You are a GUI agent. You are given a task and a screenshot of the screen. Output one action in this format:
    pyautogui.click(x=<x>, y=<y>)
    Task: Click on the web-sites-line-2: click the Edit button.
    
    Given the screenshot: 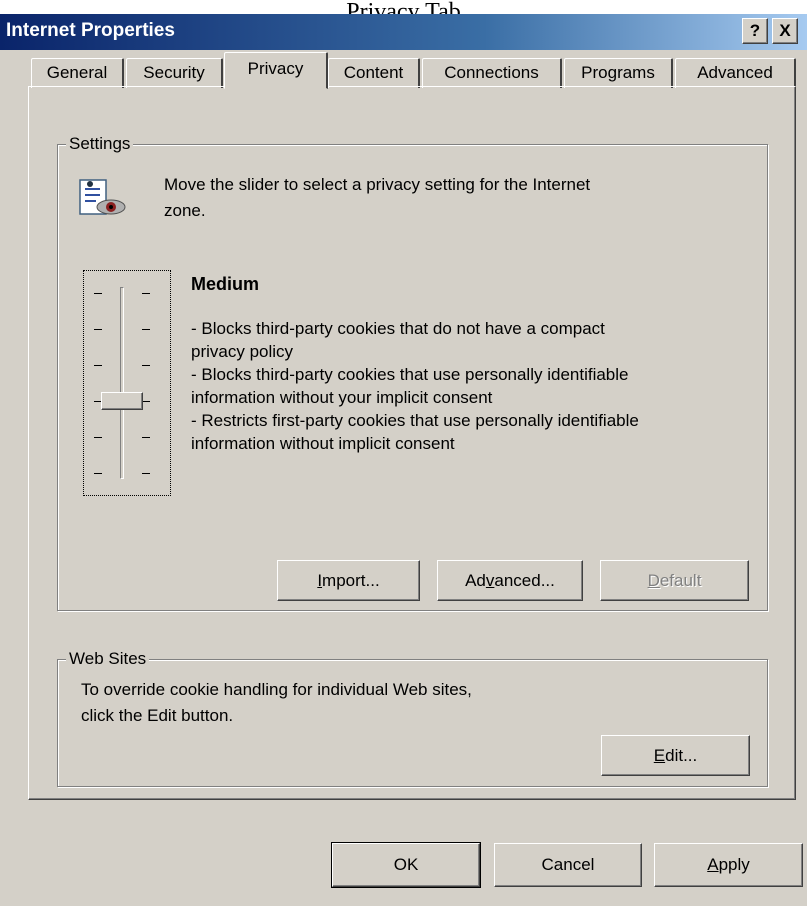 What is the action you would take?
    pyautogui.click(x=157, y=715)
    